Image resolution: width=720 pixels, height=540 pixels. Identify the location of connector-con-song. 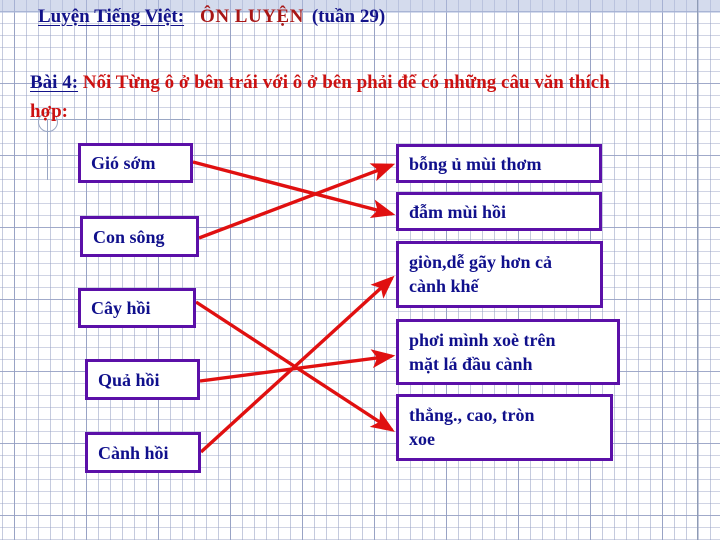
(297, 201).